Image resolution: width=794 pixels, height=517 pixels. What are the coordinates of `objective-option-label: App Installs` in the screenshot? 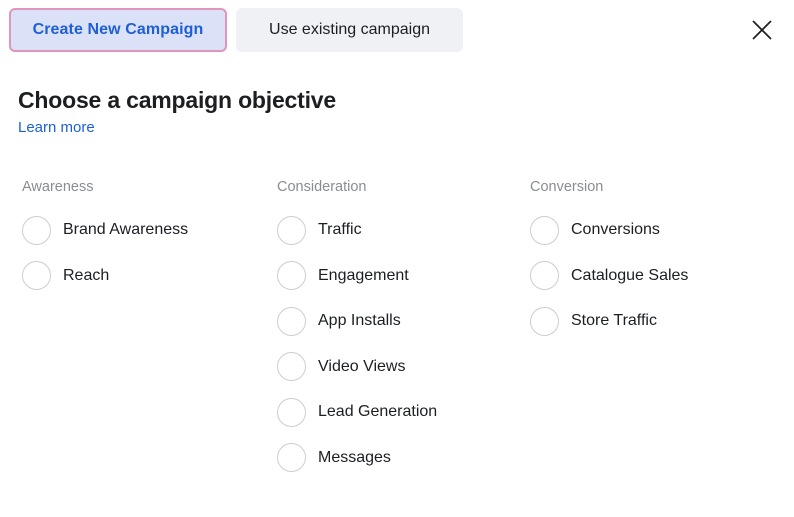 It's located at (359, 320).